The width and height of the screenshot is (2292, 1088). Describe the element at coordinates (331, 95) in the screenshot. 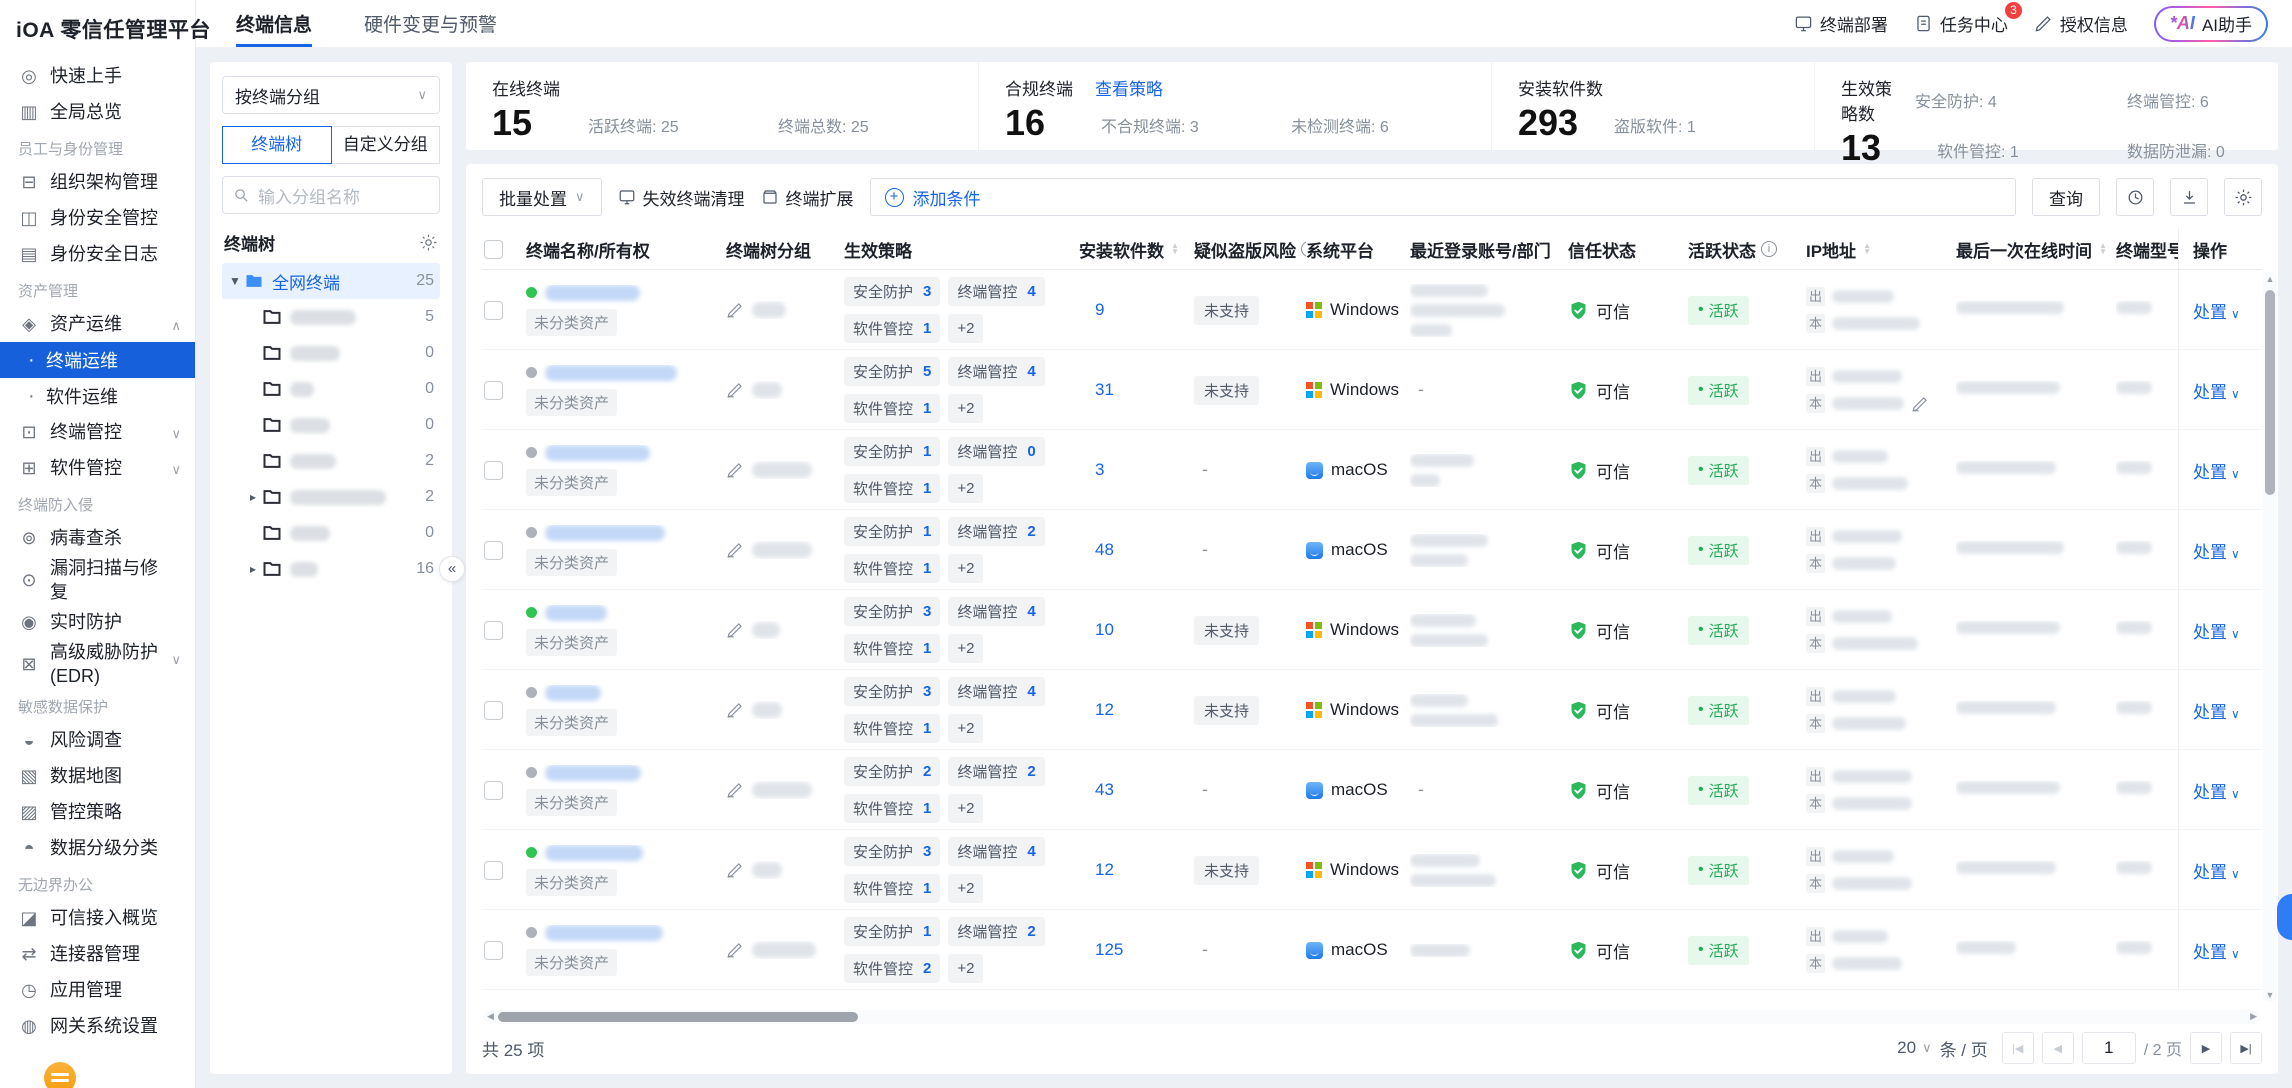

I see `group-mode-select: 按终端分组 ∨` at that location.